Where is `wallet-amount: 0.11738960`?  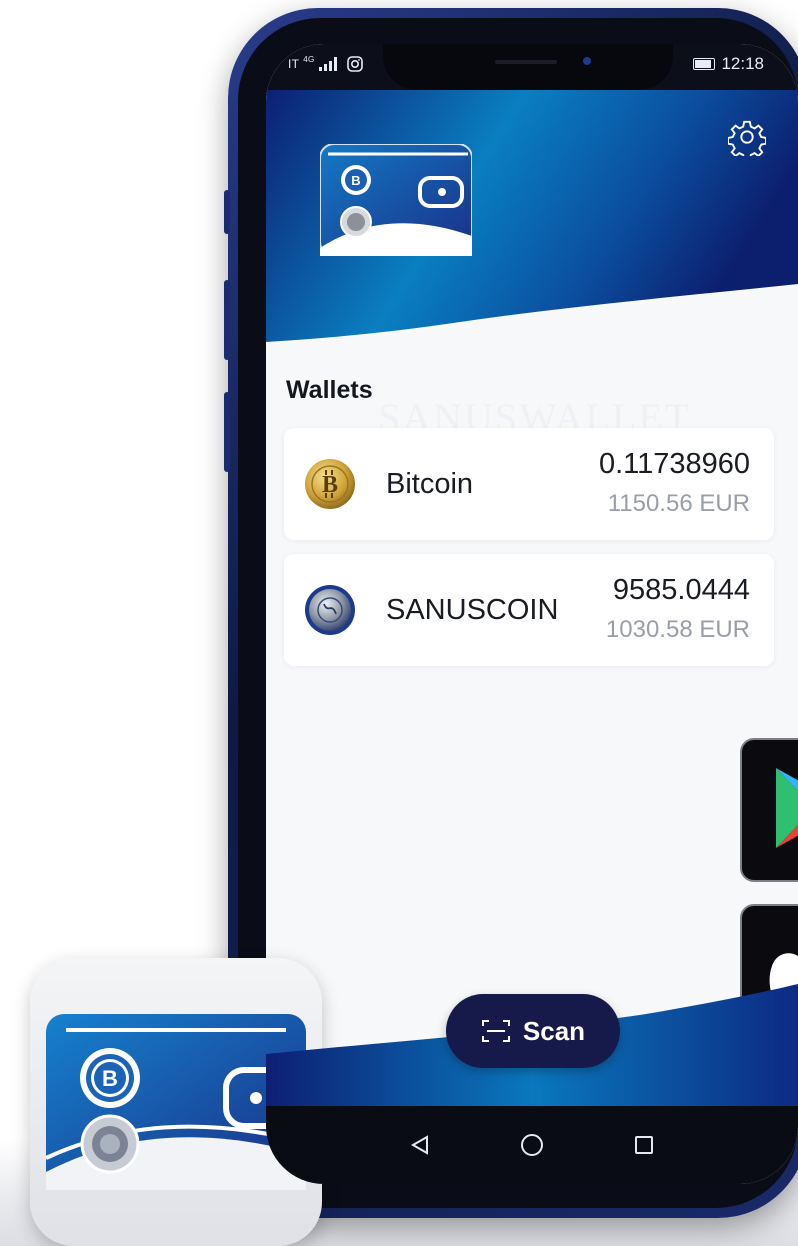 wallet-amount: 0.11738960 is located at coordinates (674, 464).